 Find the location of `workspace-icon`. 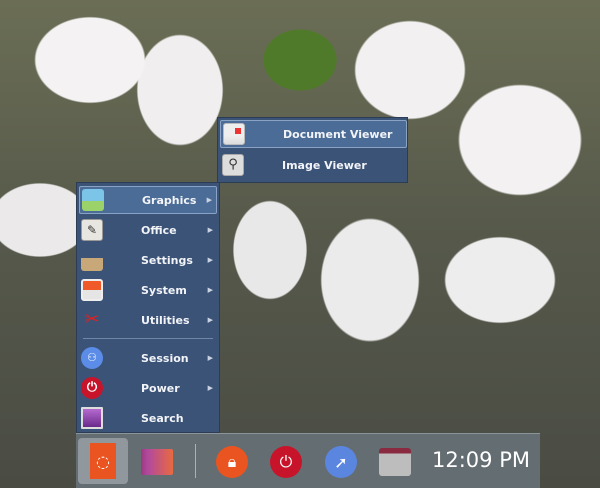

workspace-icon is located at coordinates (157, 462).